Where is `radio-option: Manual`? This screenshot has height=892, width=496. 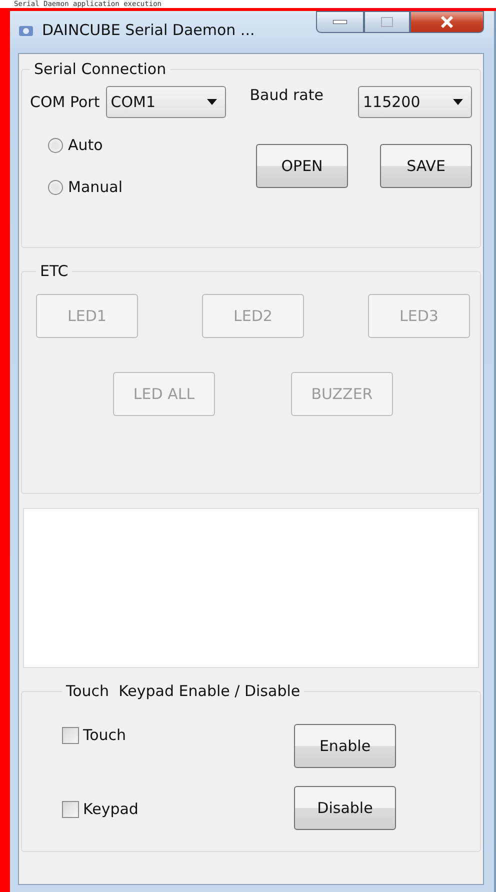 radio-option: Manual is located at coordinates (85, 187).